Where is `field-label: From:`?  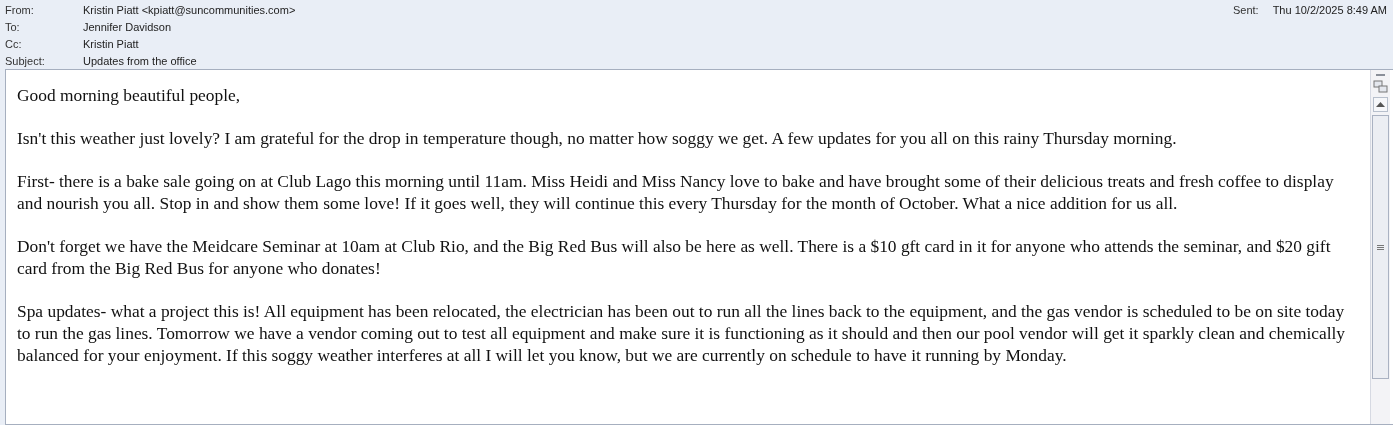
field-label: From: is located at coordinates (20, 9).